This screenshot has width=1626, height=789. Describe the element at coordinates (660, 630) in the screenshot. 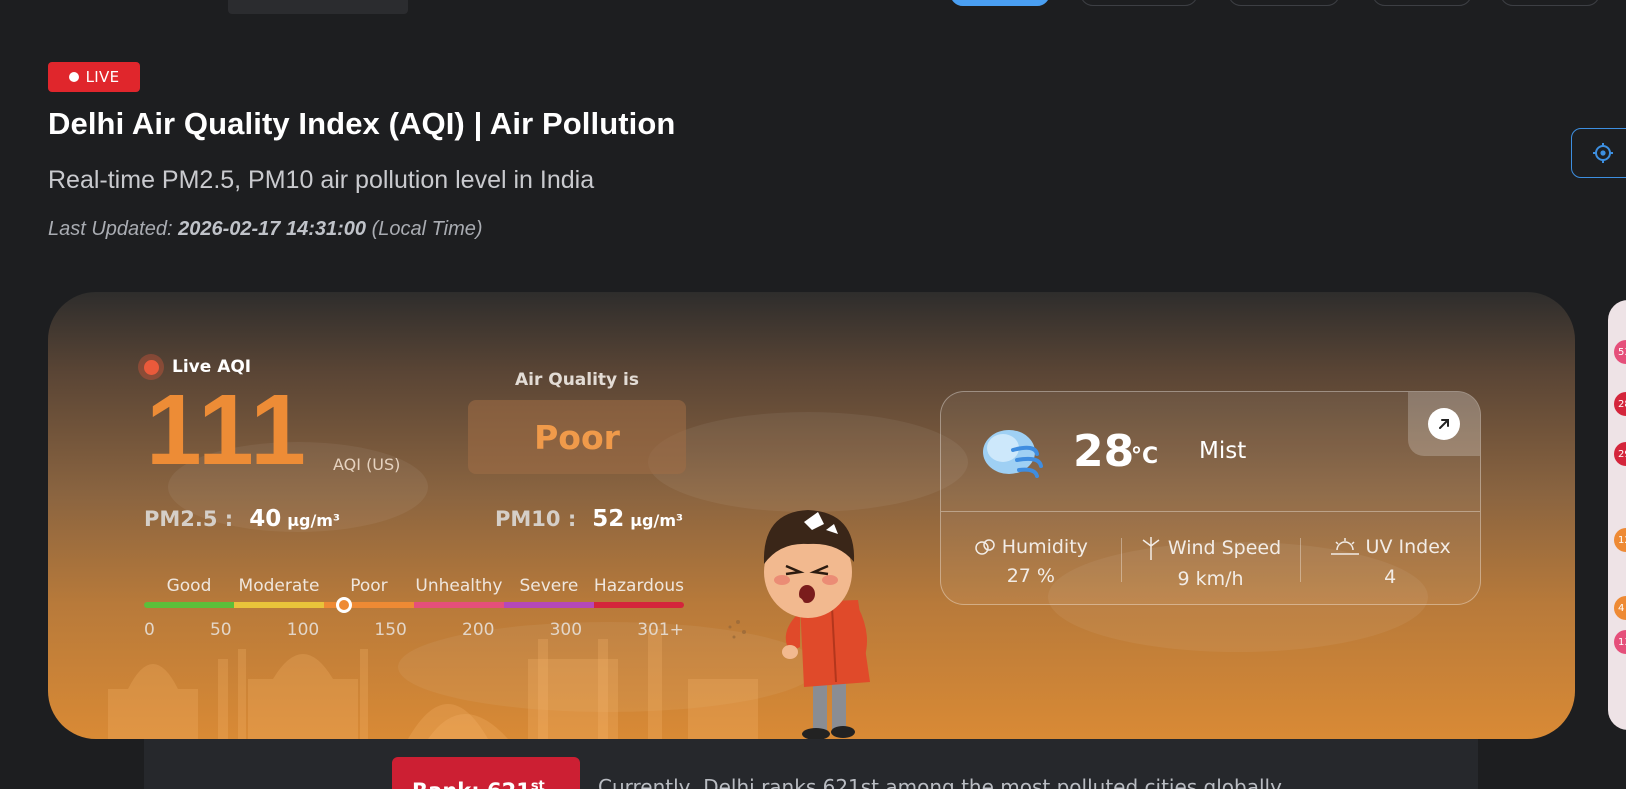

I see `scale-tick: 301+` at that location.